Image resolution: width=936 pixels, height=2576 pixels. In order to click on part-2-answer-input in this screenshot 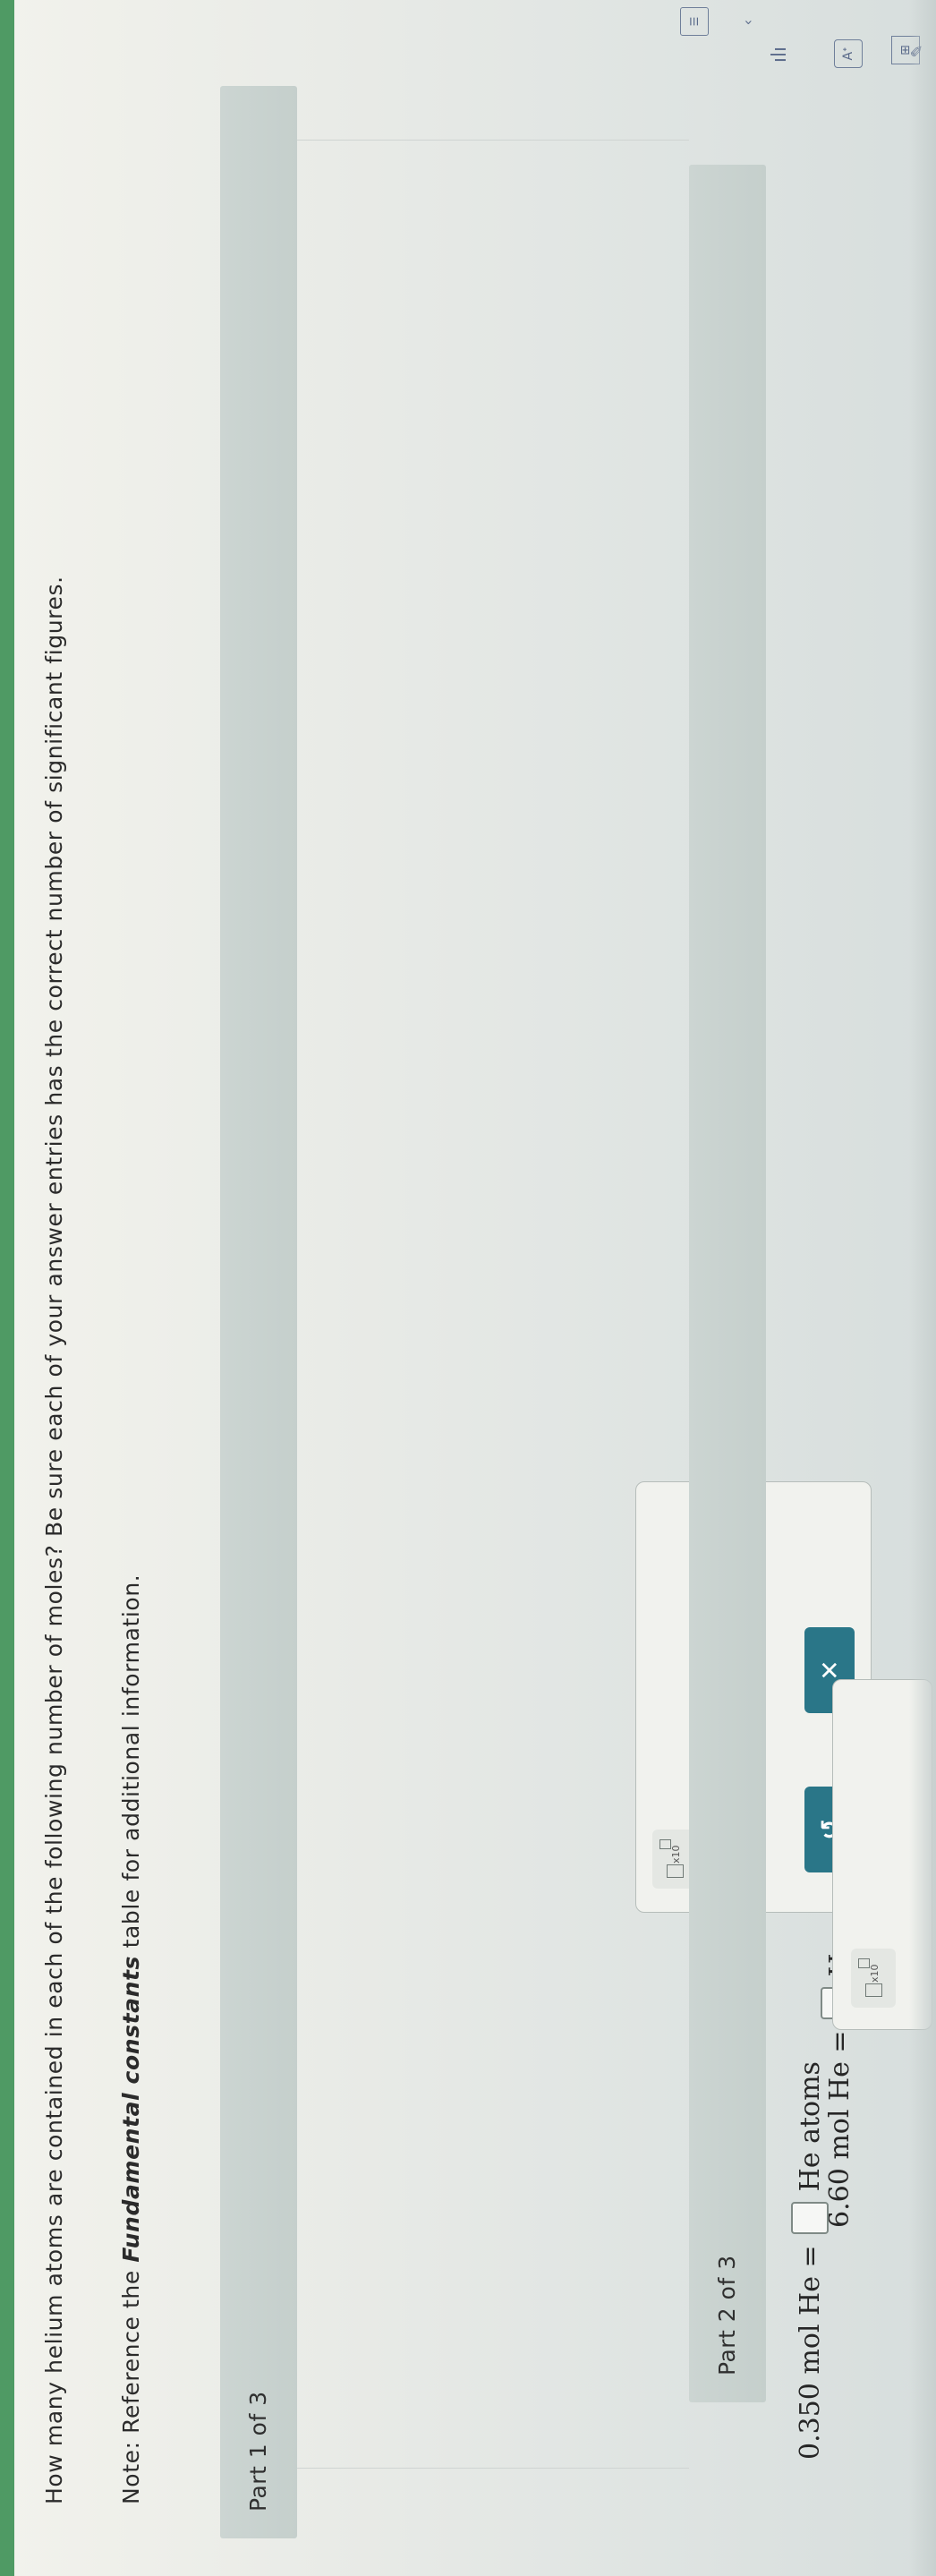, I will do `click(810, 2218)`.